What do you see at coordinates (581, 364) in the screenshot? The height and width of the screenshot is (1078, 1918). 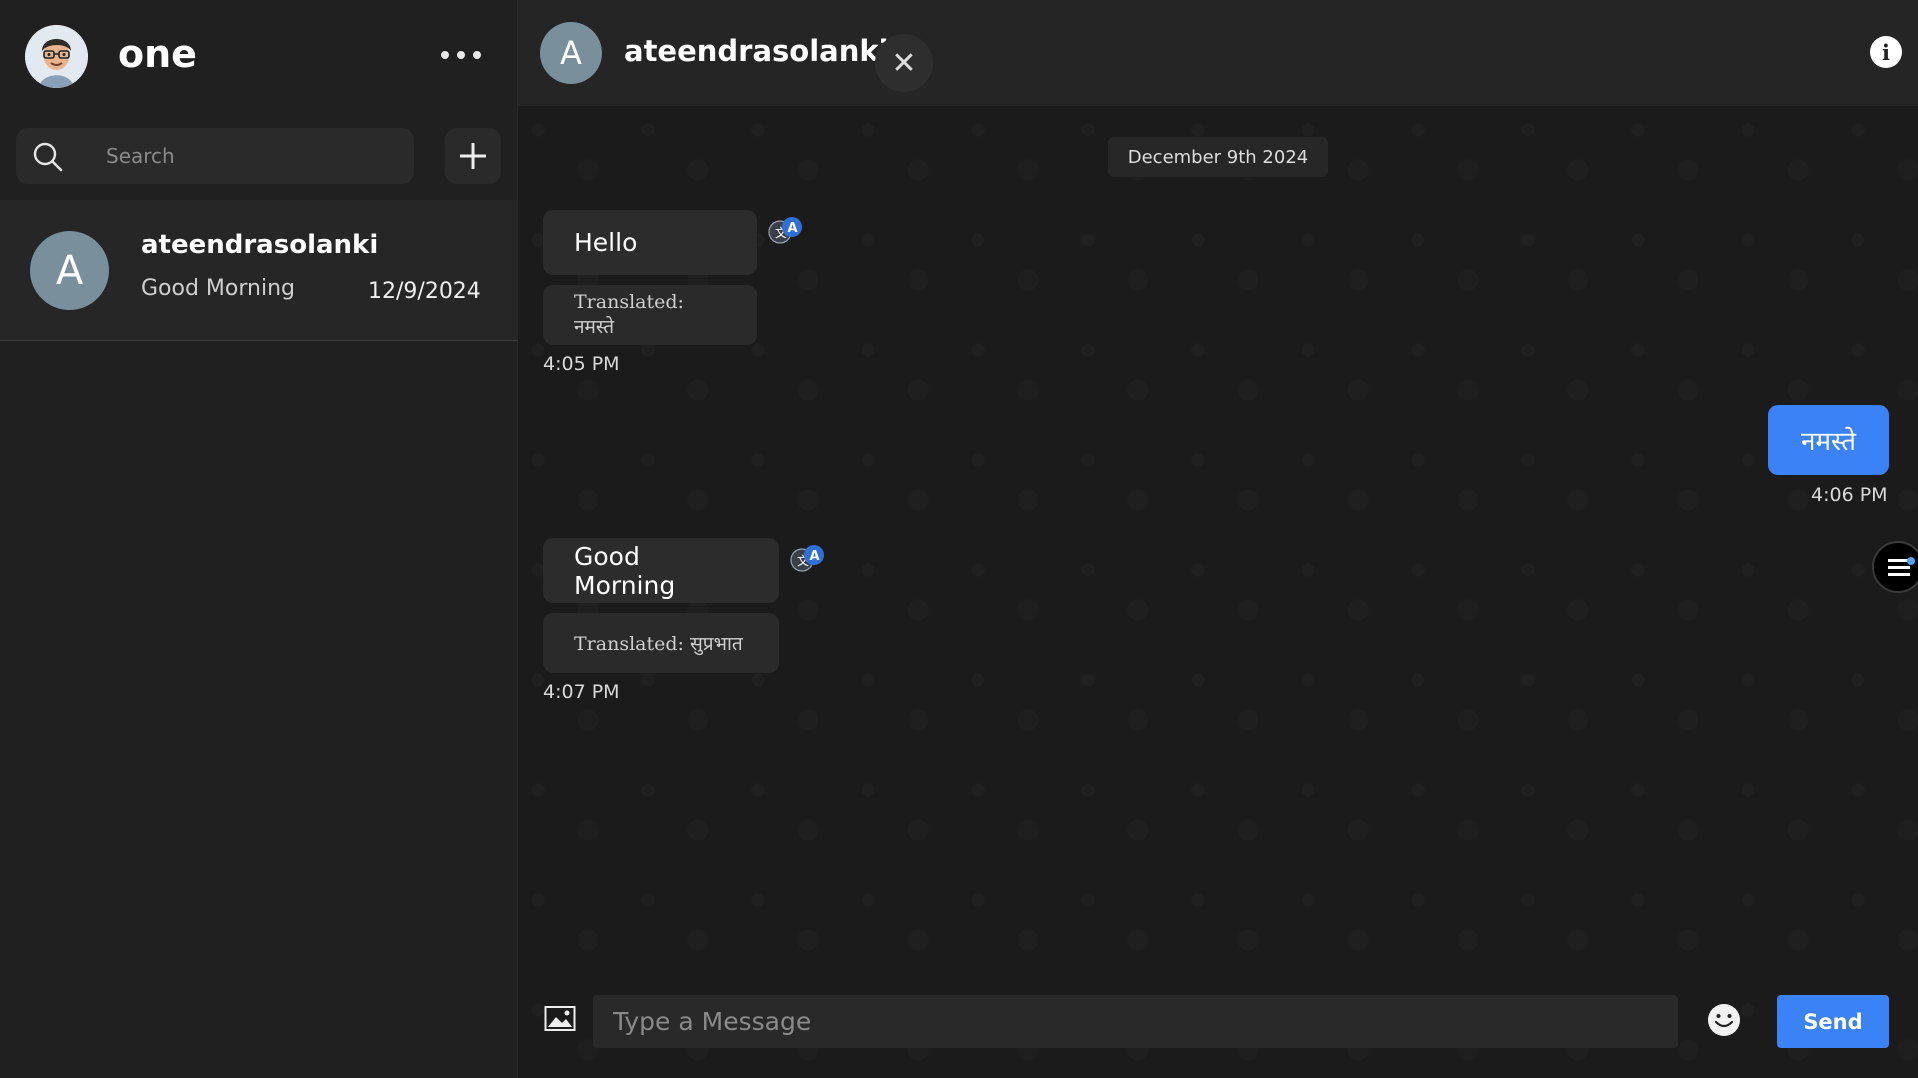 I see `message-time: 4:05 PM` at bounding box center [581, 364].